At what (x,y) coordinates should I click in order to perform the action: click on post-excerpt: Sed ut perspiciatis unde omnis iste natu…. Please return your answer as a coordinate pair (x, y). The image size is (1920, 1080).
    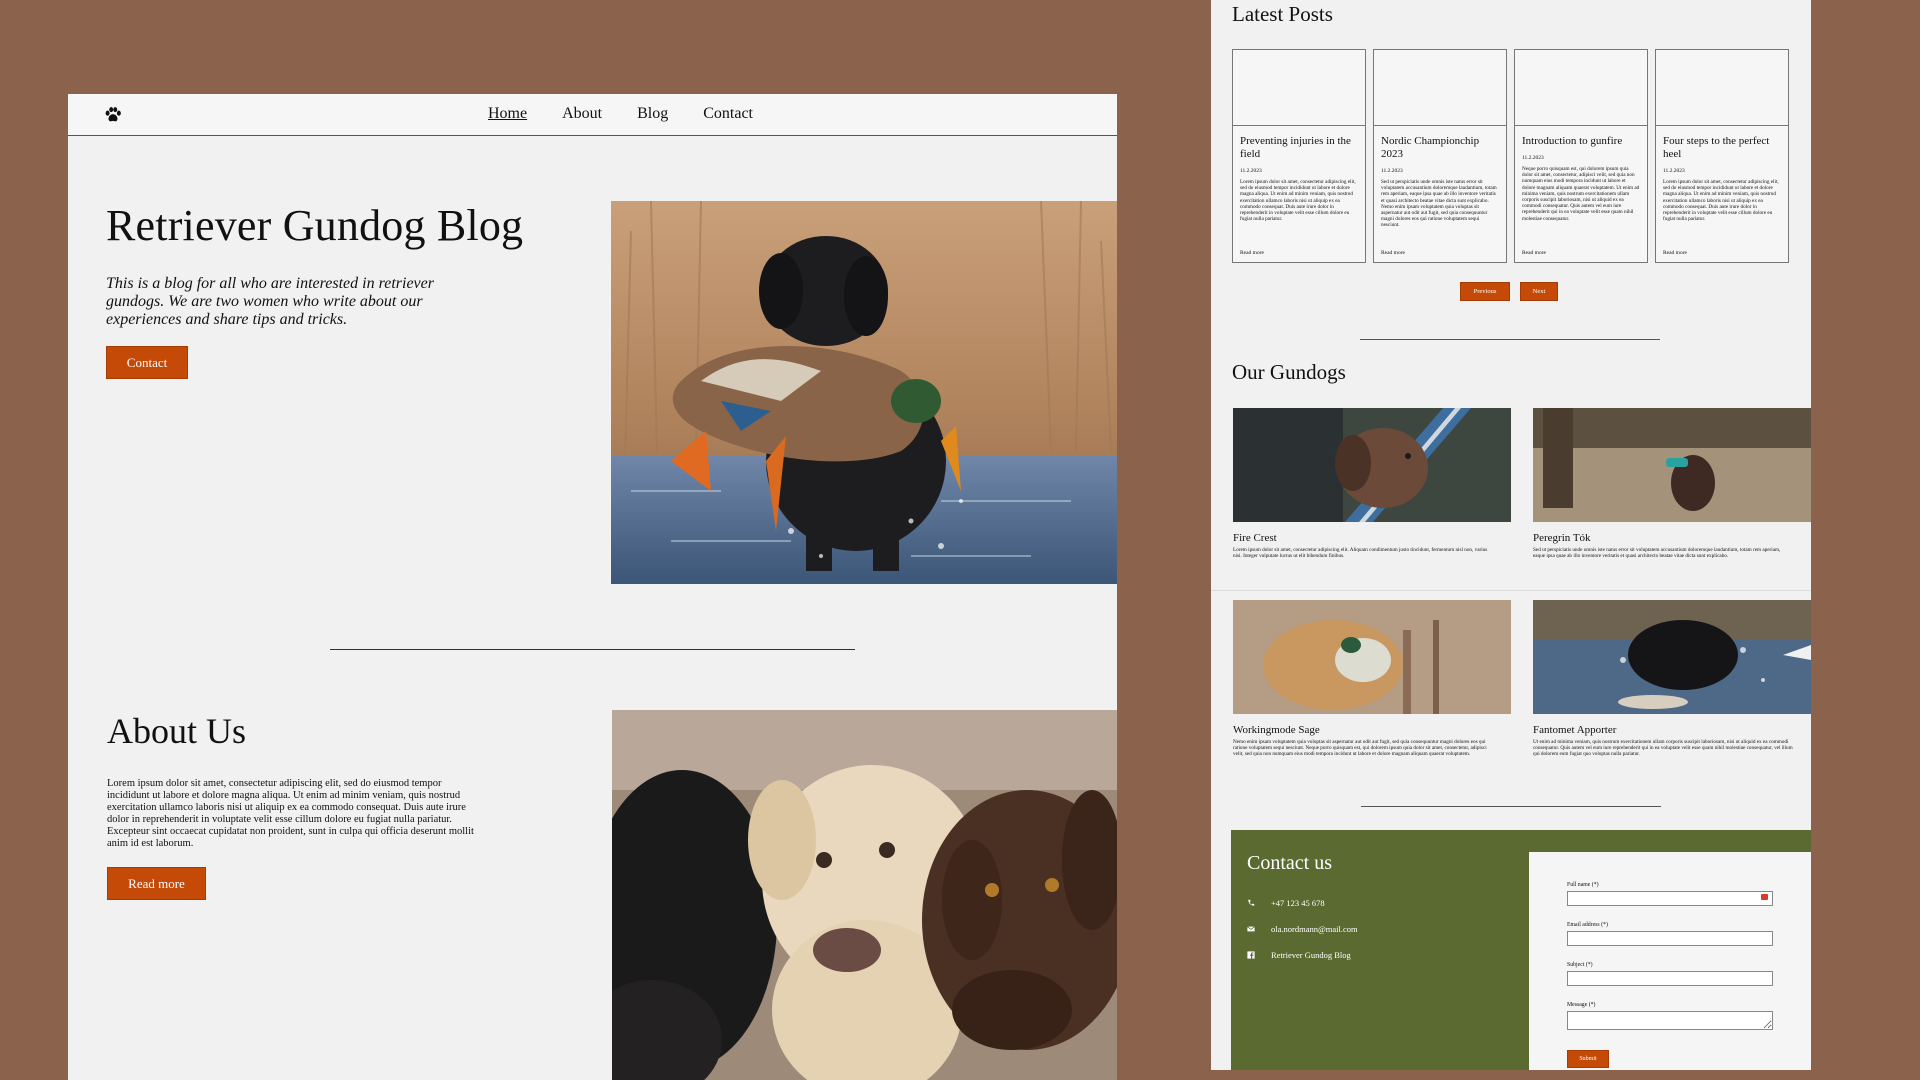
    Looking at the image, I should click on (1439, 204).